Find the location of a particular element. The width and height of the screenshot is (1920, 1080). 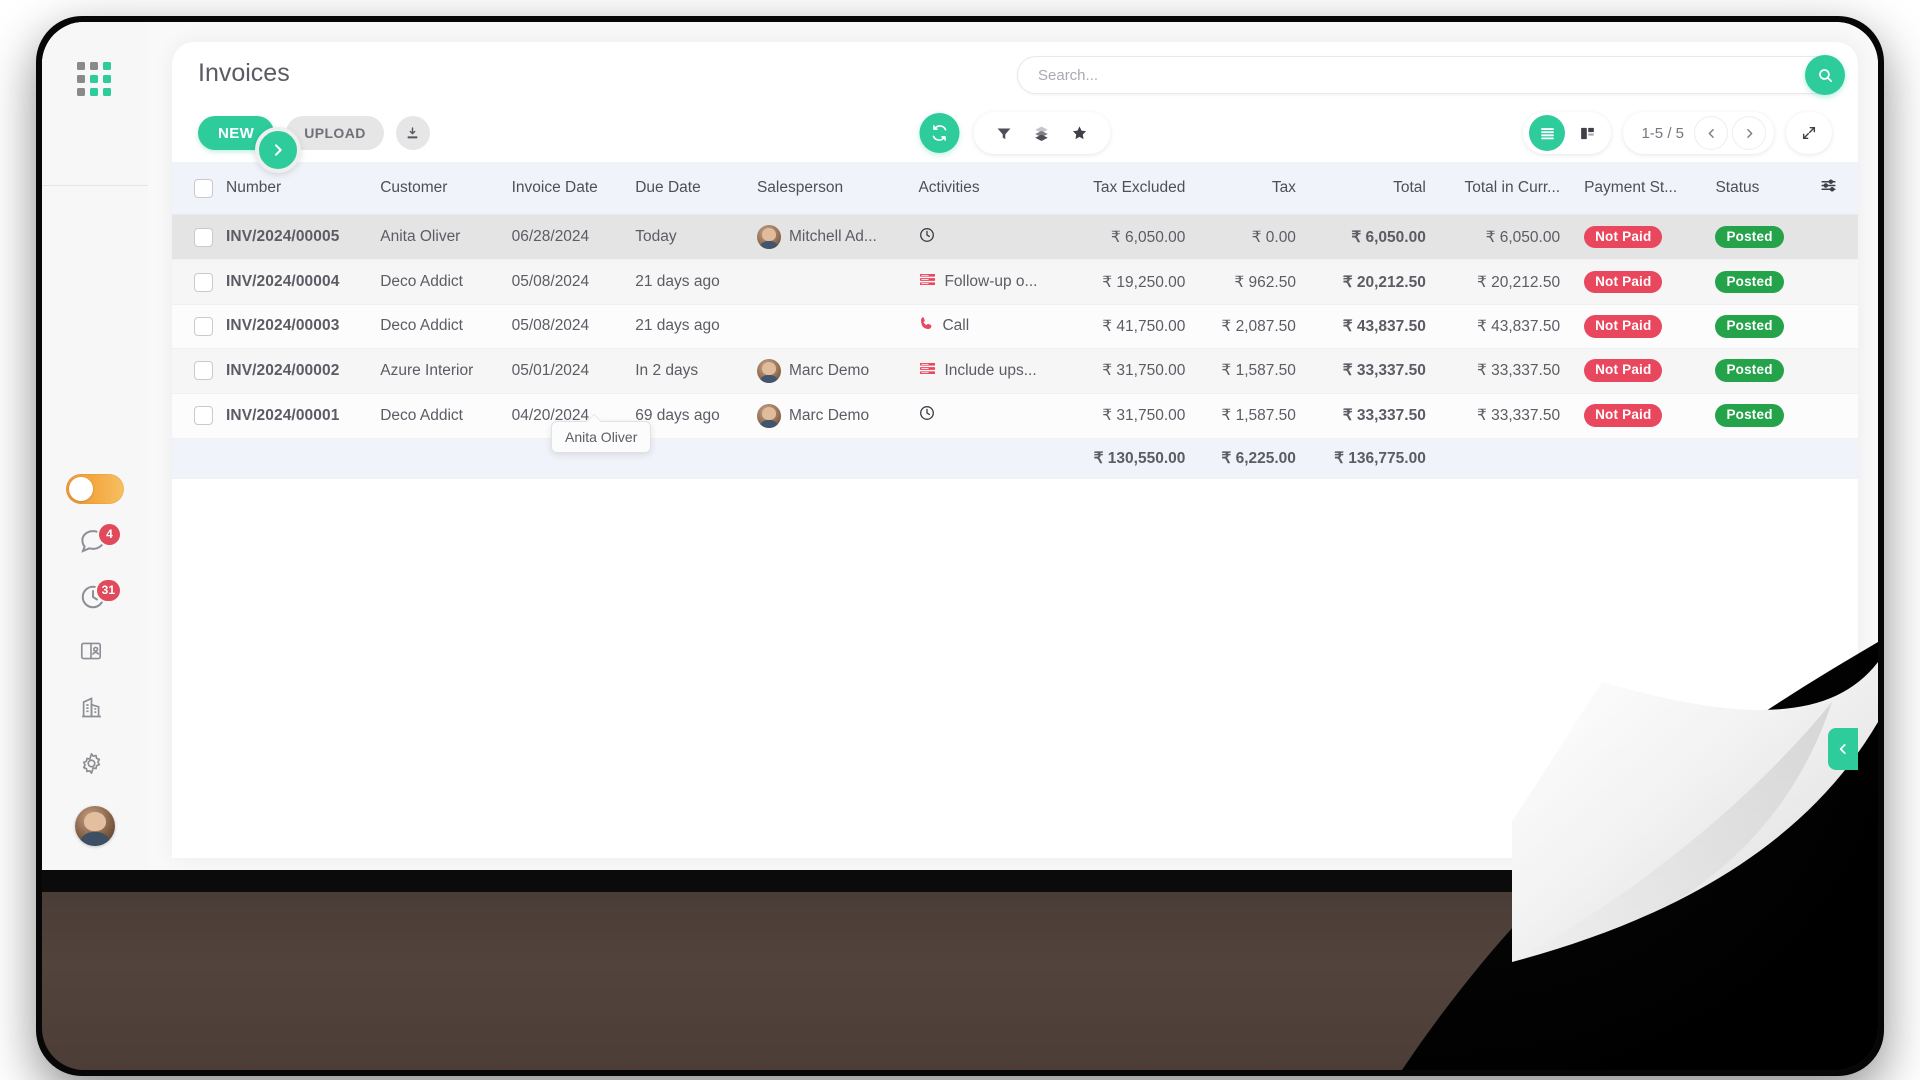

col-status: Status is located at coordinates (1755, 188).